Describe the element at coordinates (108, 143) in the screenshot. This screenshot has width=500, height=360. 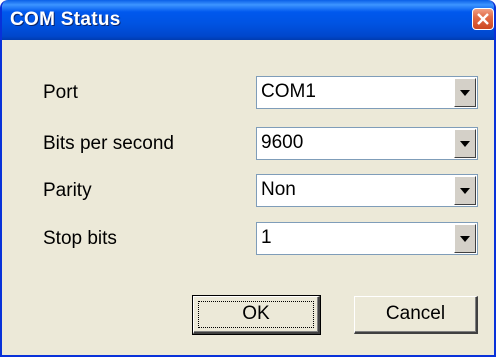
I see `bits-per-second-label: Bits per second` at that location.